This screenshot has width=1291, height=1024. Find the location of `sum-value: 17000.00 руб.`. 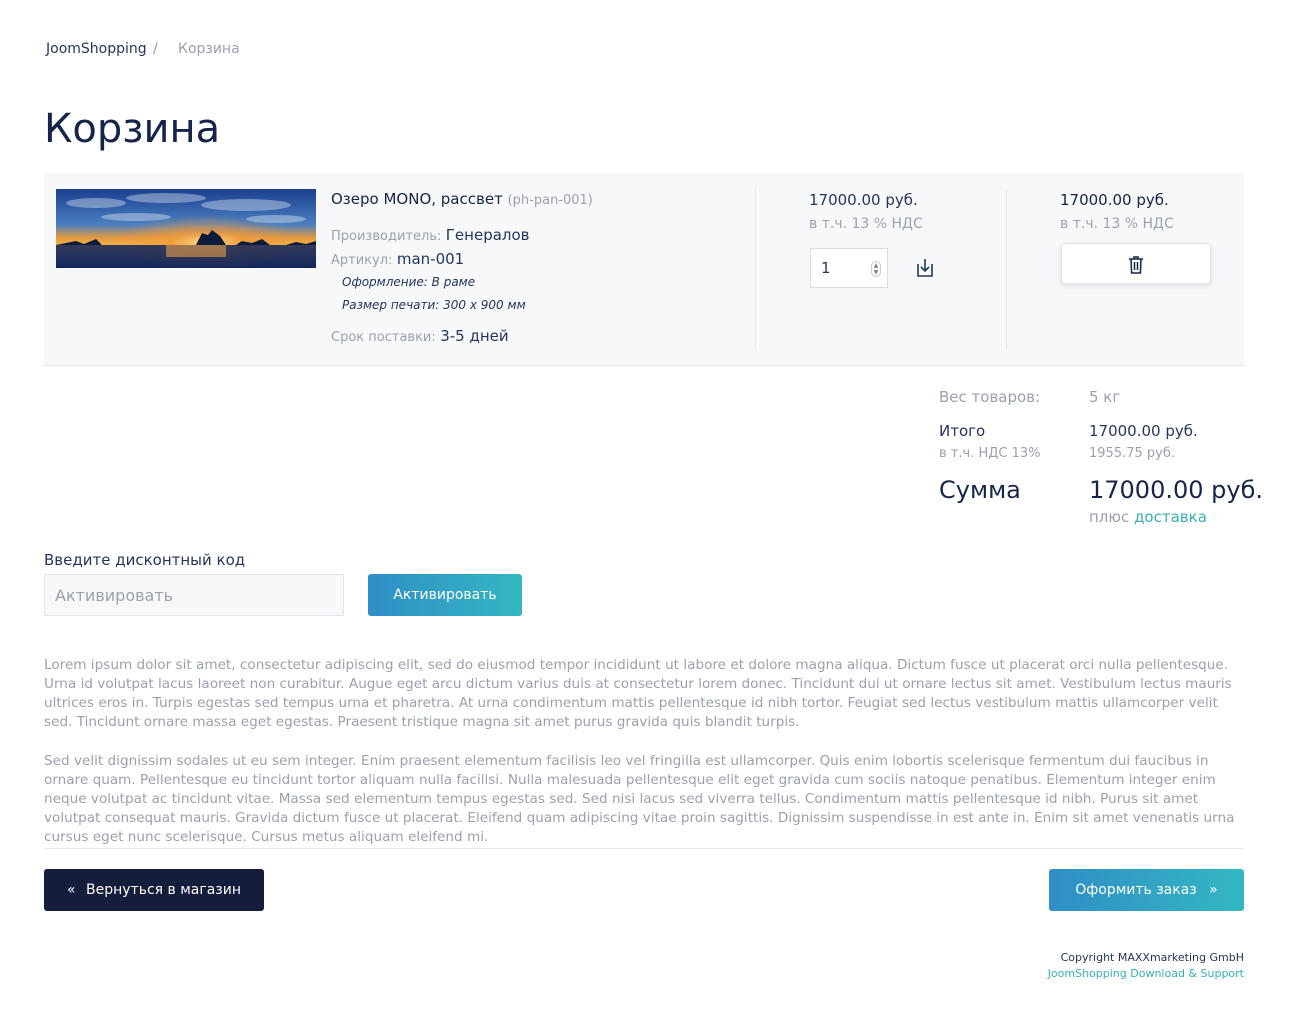

sum-value: 17000.00 руб. is located at coordinates (1176, 490).